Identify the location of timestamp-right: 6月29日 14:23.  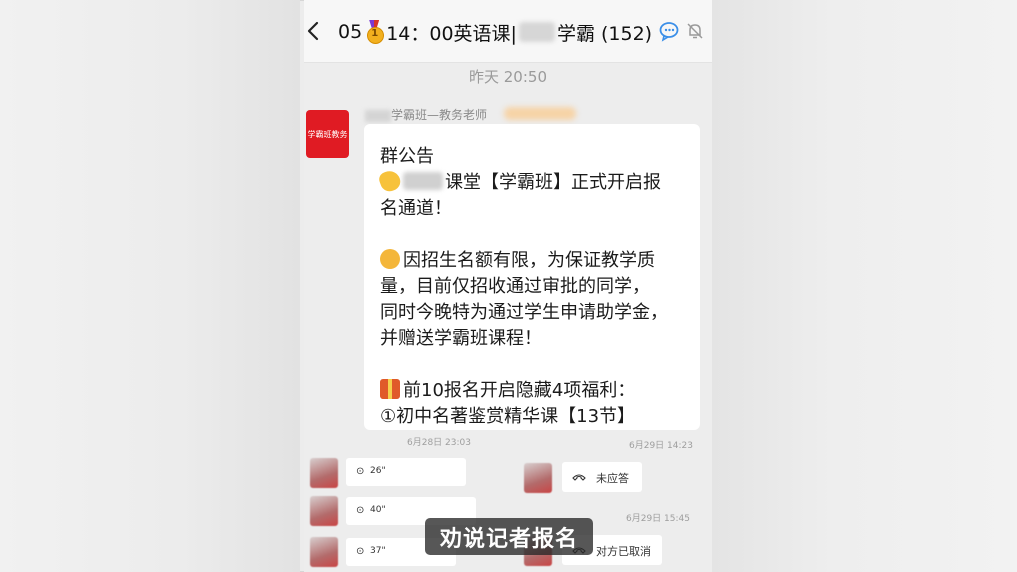
(661, 446).